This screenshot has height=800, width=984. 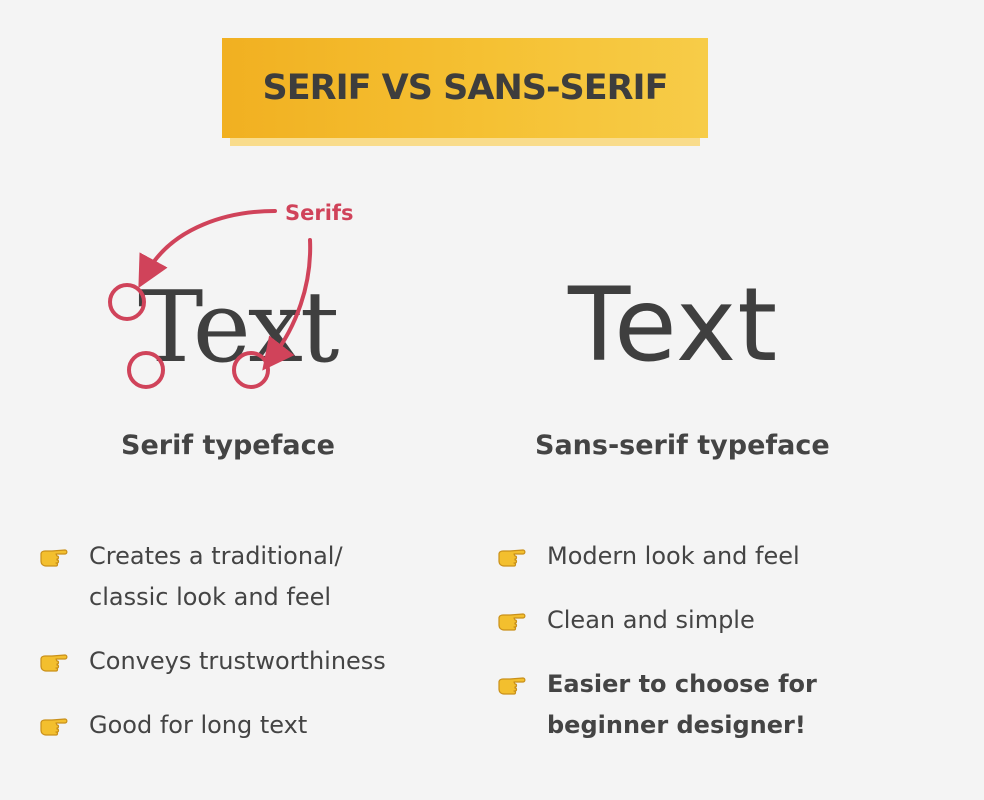 I want to click on list-item-text: beginner designer!, so click(x=676, y=725).